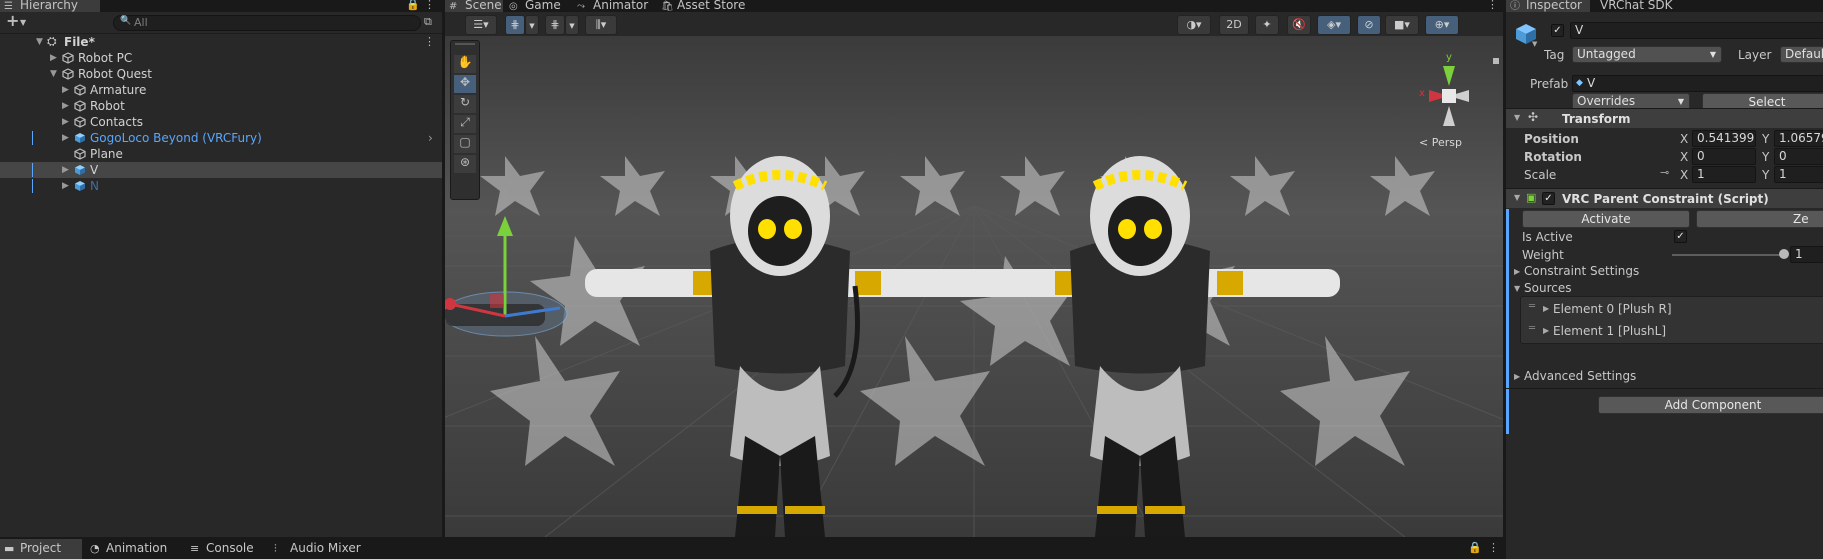  Describe the element at coordinates (1724, 156) in the screenshot. I see `rotation-x-field: 0` at that location.